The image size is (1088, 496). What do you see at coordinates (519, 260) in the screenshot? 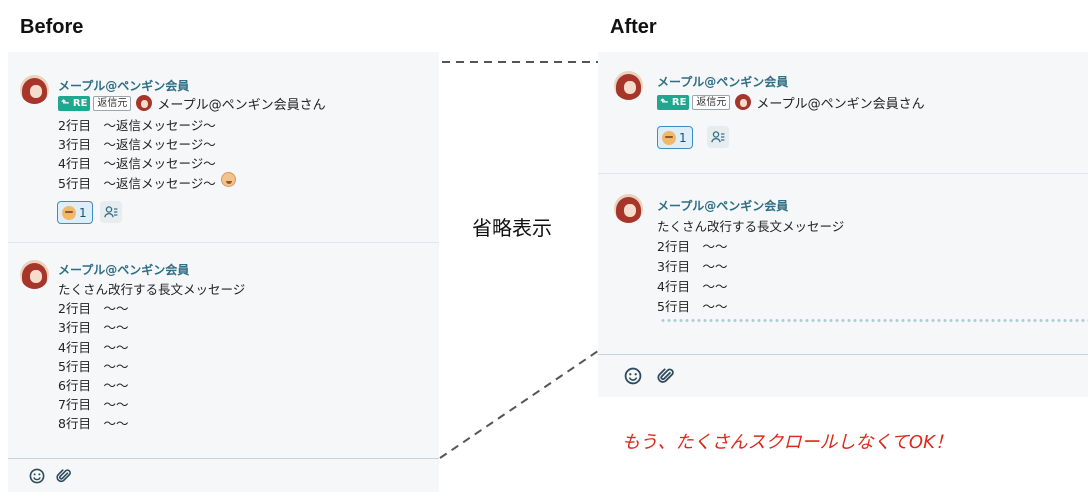
I see `connector-lines` at bounding box center [519, 260].